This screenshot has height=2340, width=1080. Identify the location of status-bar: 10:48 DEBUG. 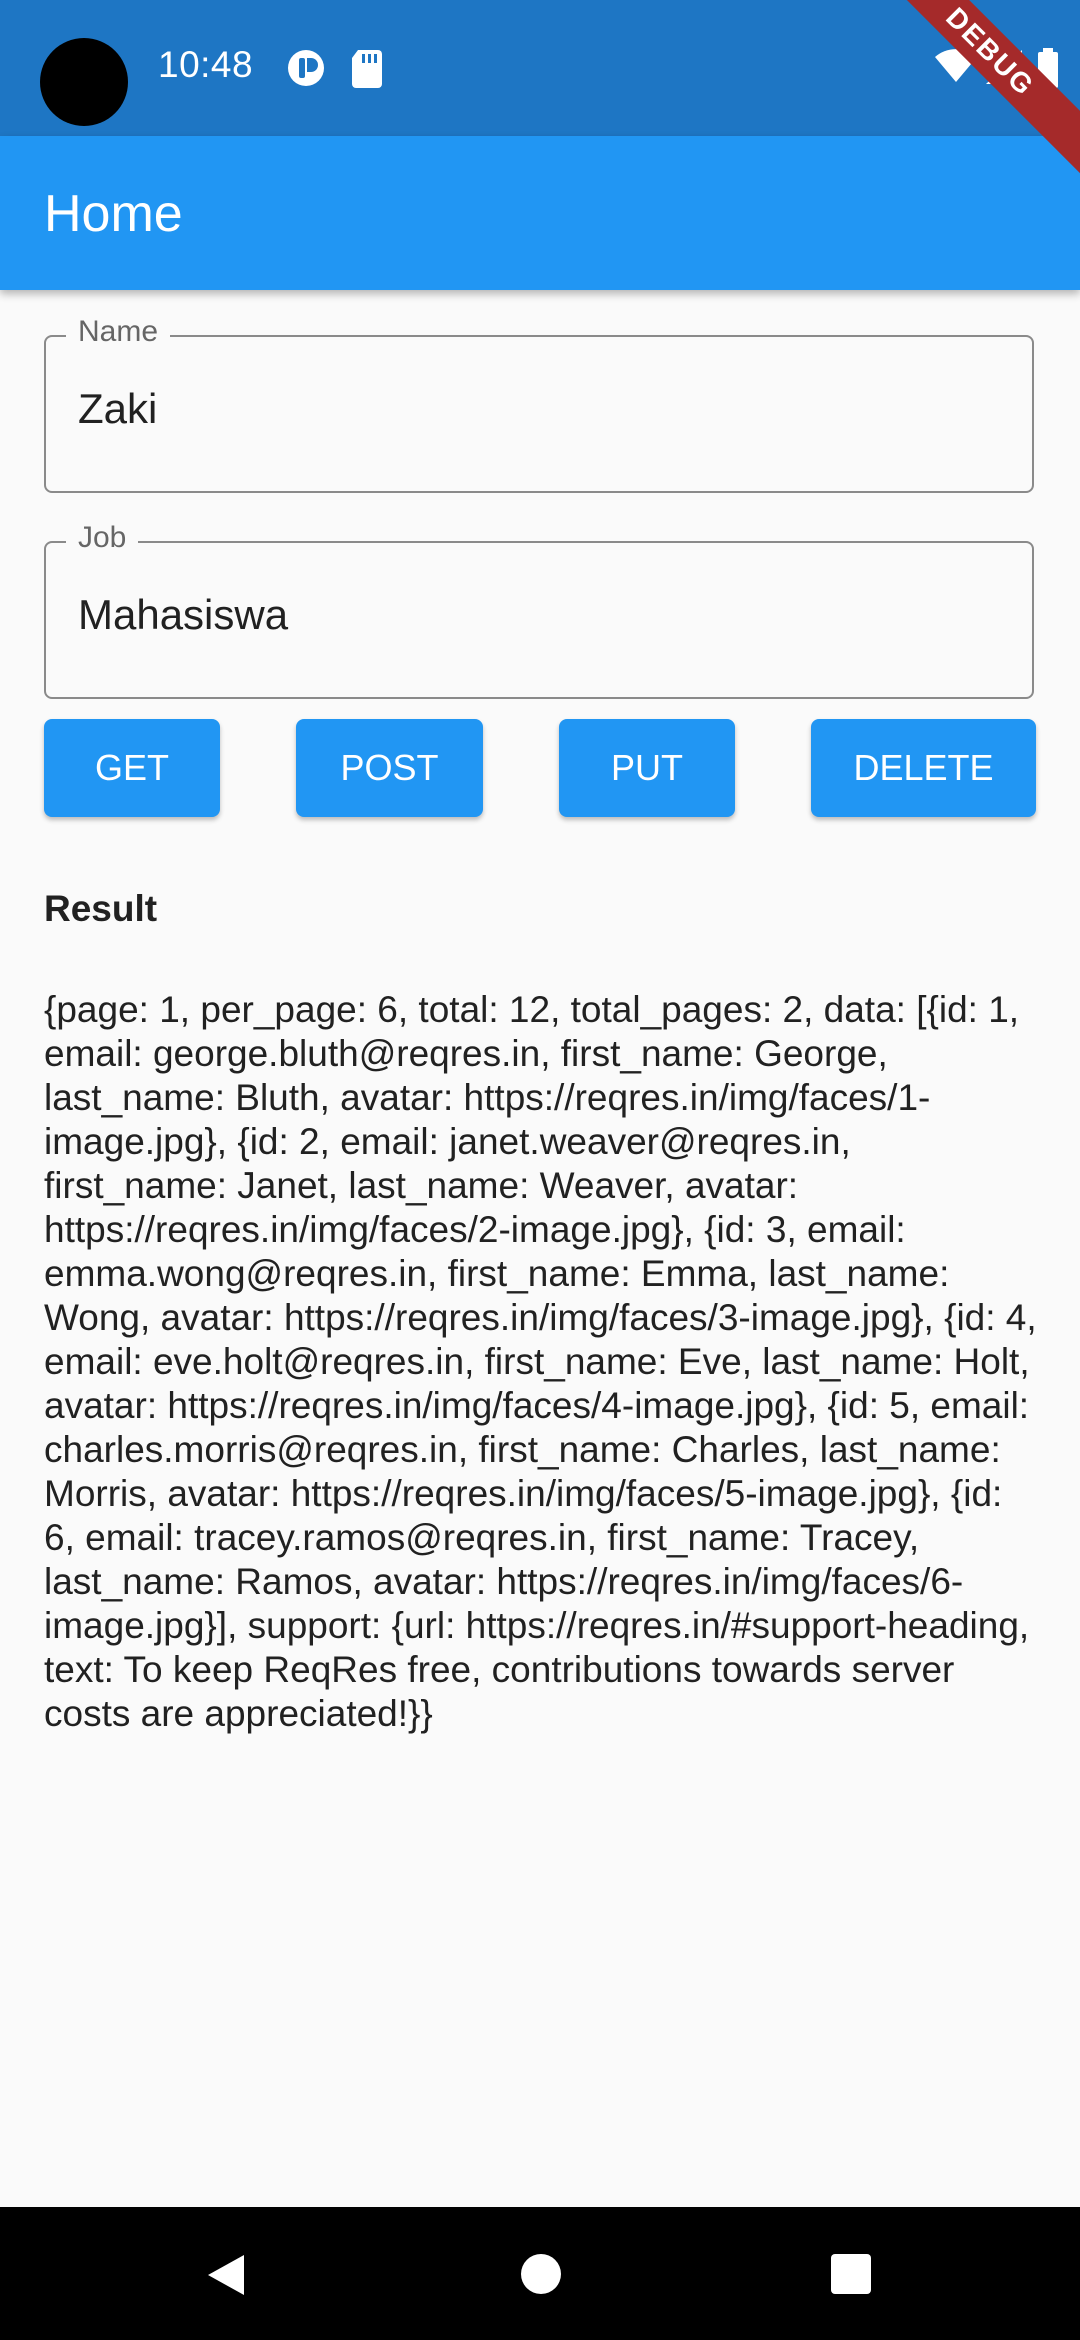
(540, 90).